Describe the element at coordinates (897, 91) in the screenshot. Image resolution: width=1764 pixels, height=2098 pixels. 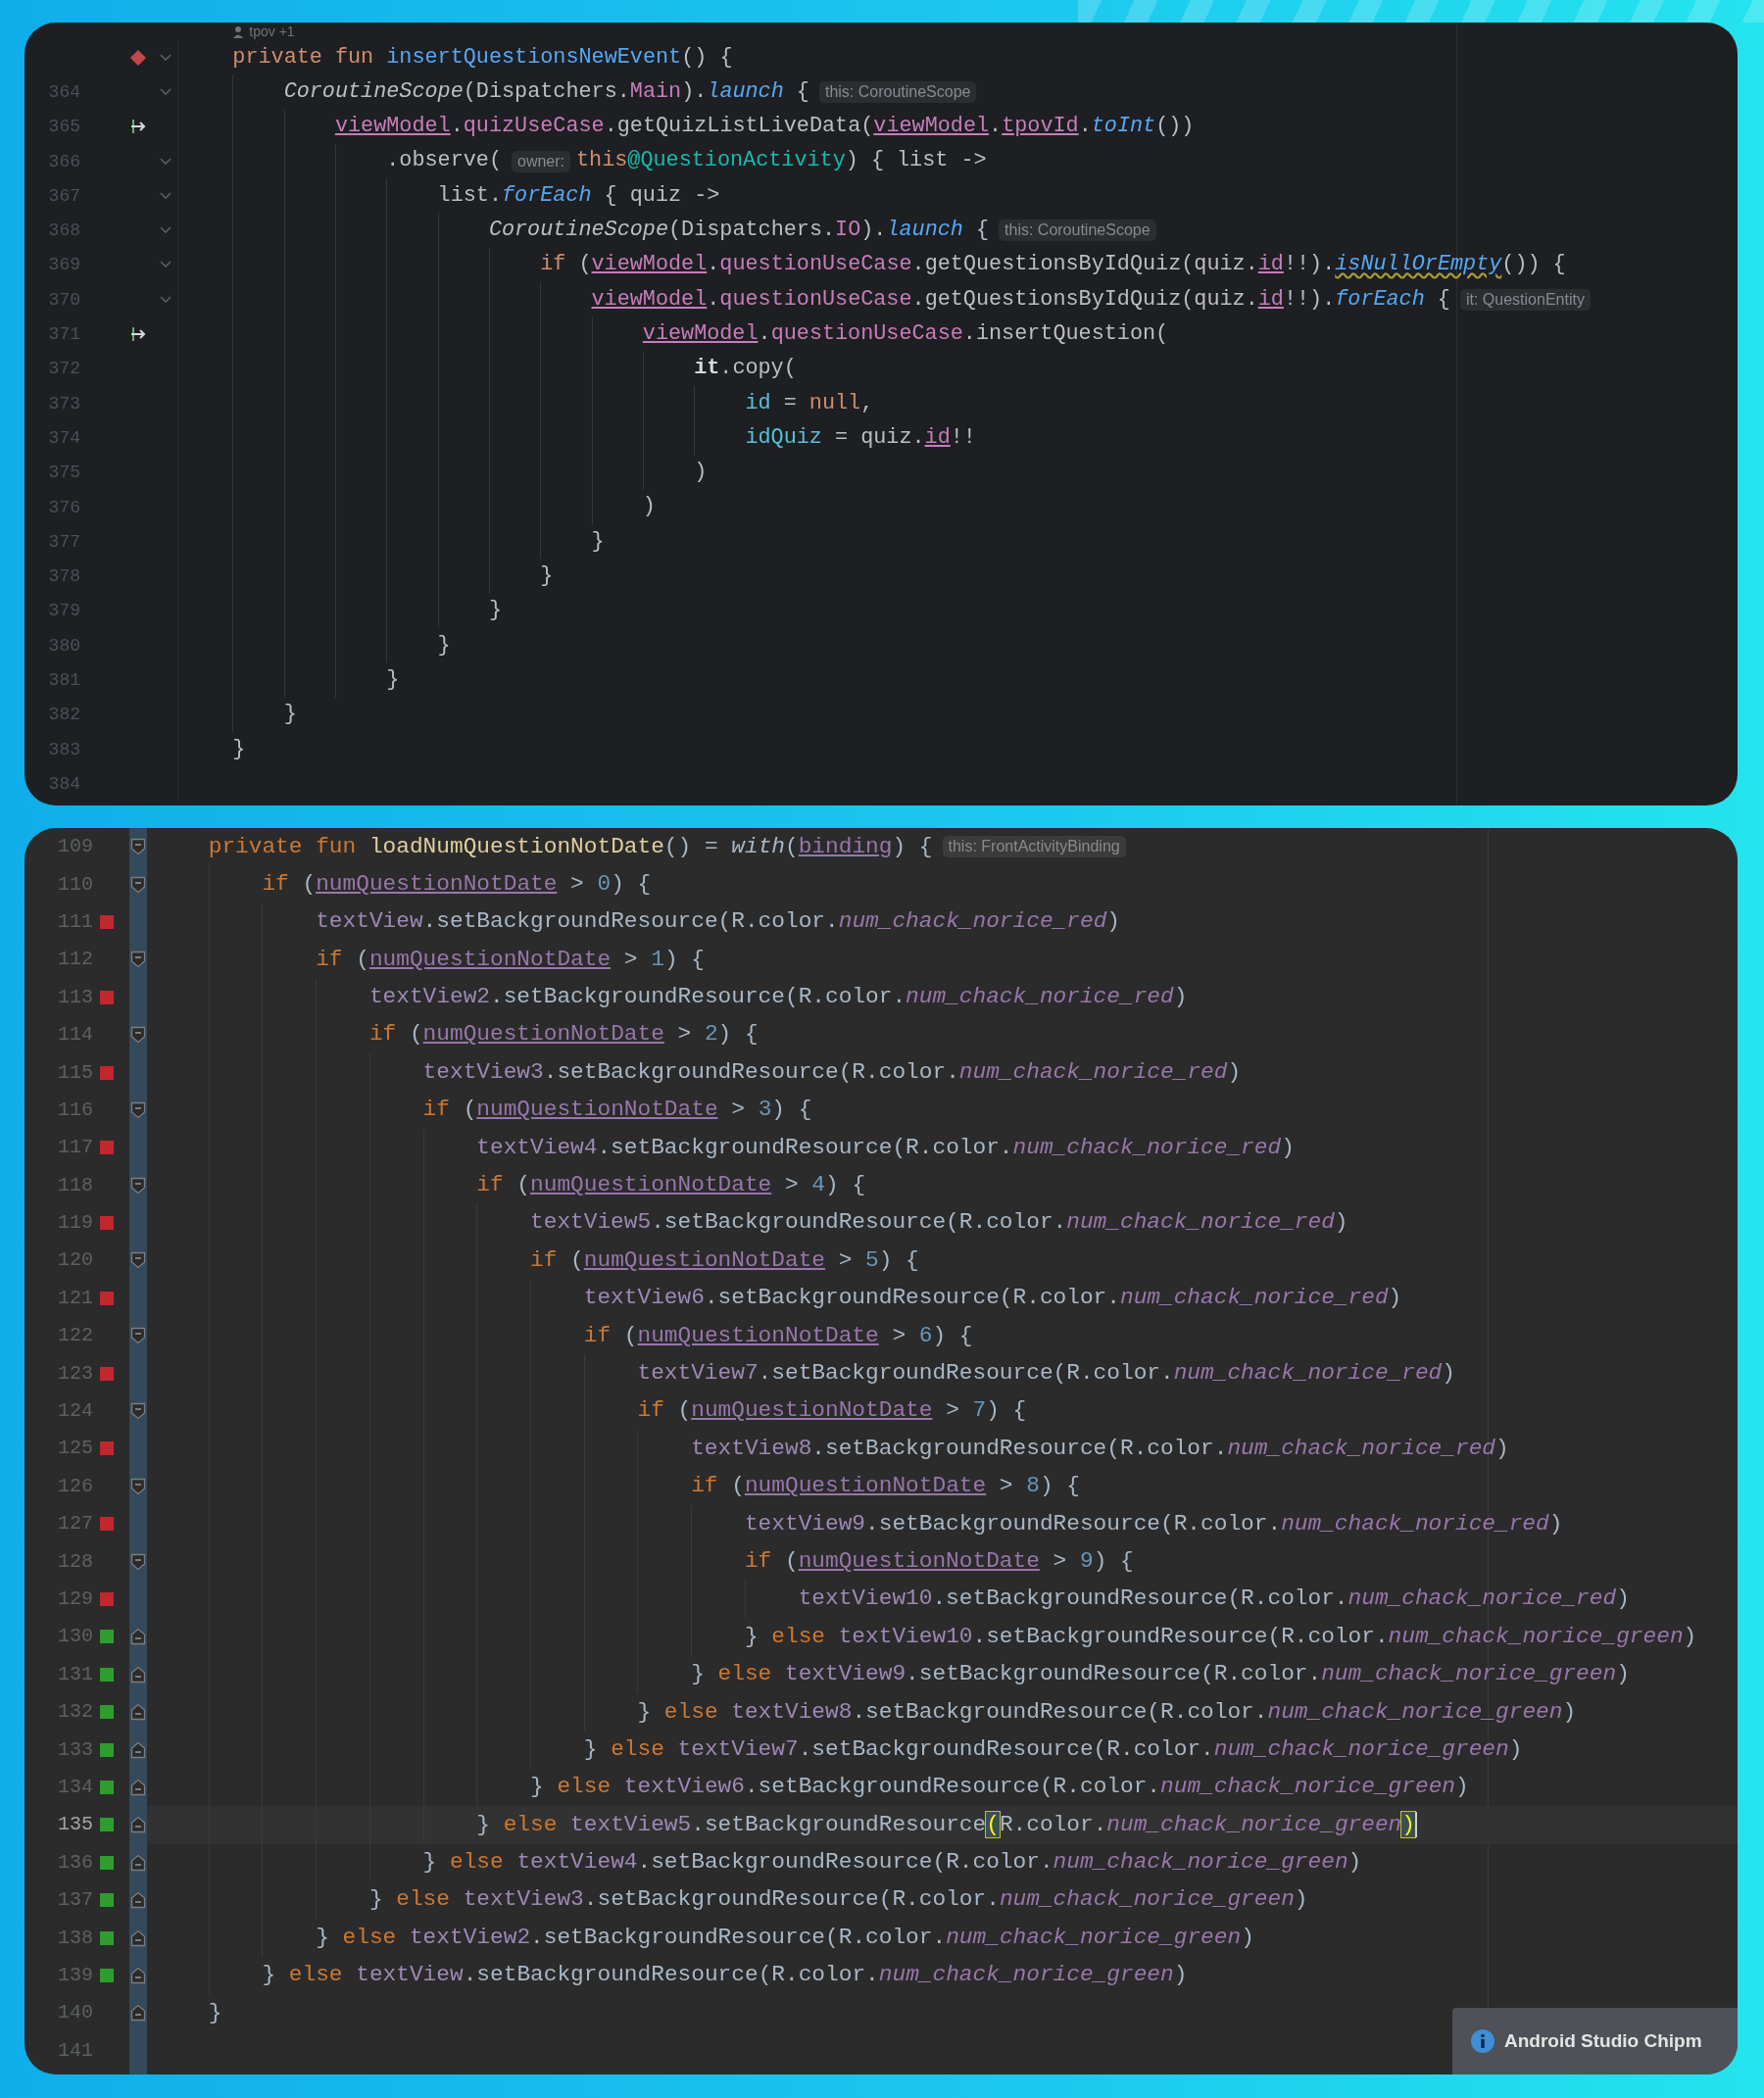
I see `inlay-hint: this: CoroutineScope` at that location.